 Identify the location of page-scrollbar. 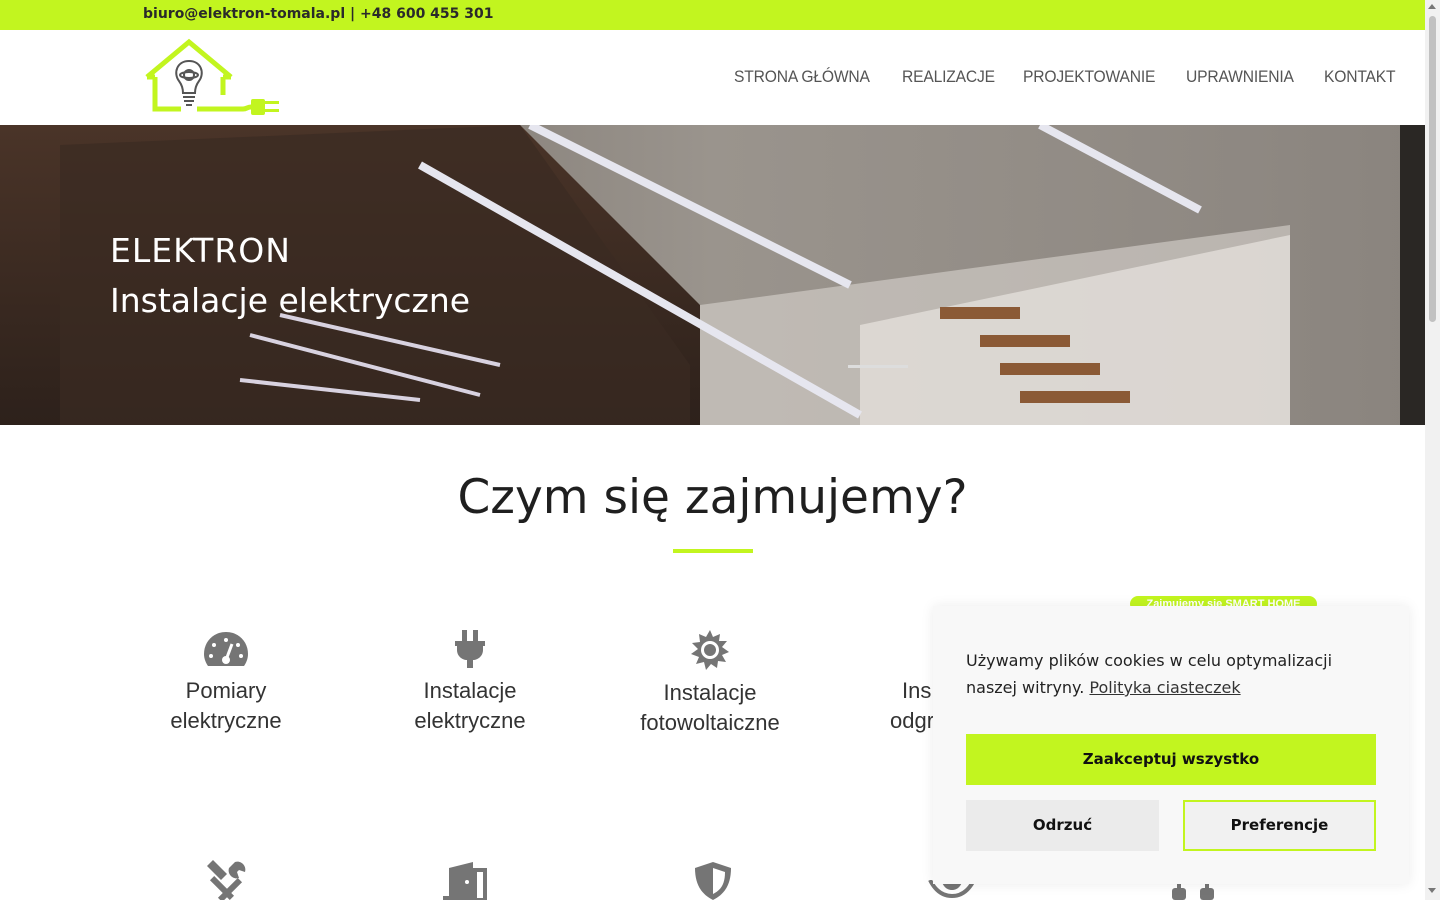
(1432, 450).